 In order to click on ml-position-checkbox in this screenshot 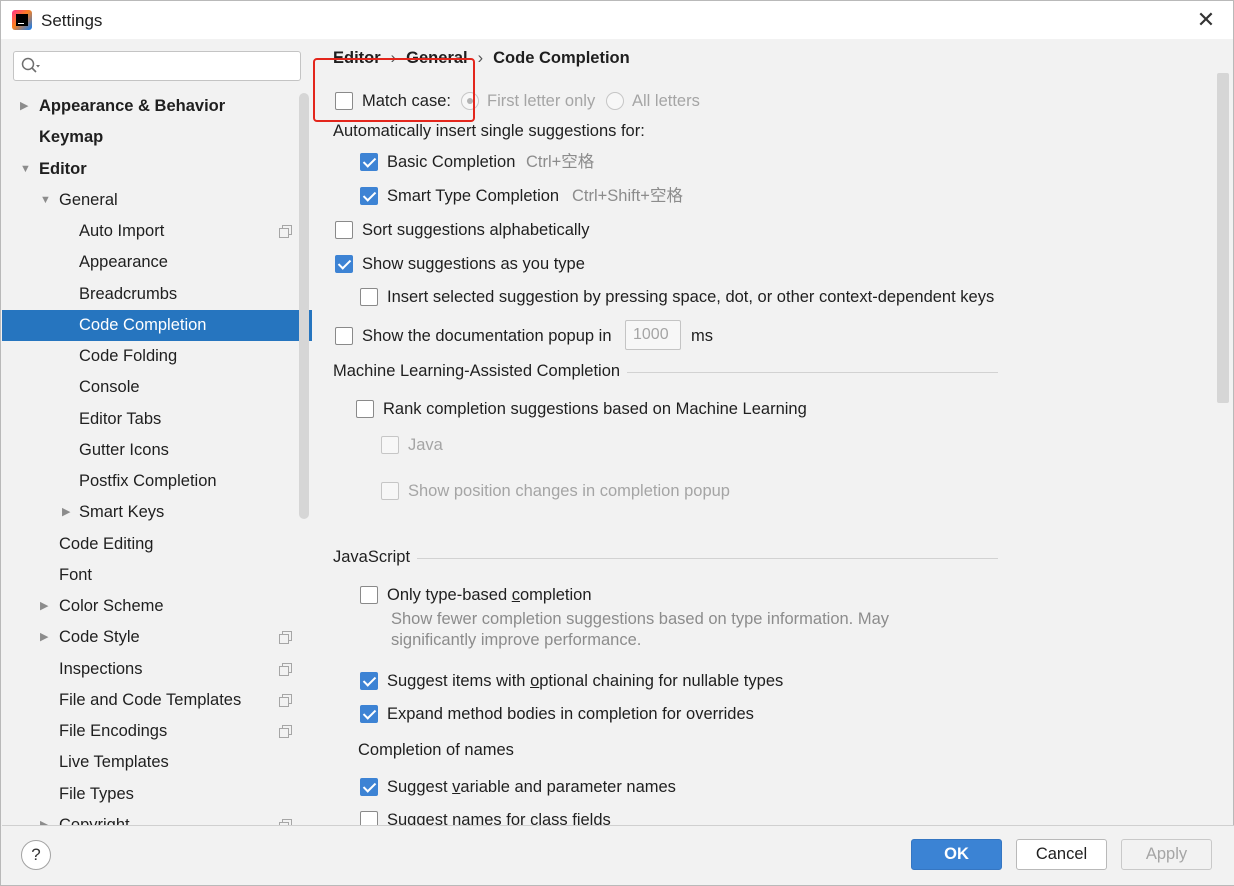, I will do `click(390, 491)`.